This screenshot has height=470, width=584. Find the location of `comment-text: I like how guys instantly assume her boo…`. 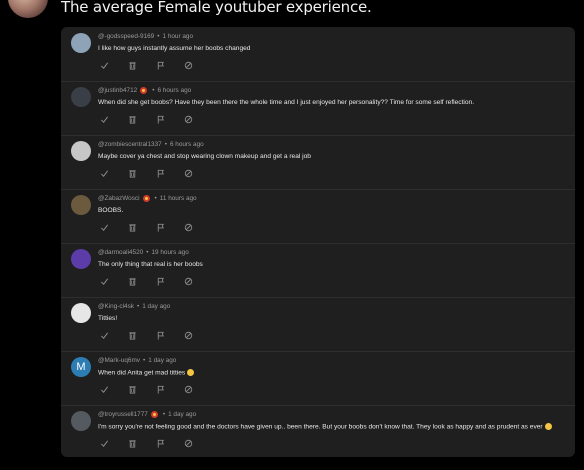

comment-text: I like how guys instantly assume her boo… is located at coordinates (330, 48).